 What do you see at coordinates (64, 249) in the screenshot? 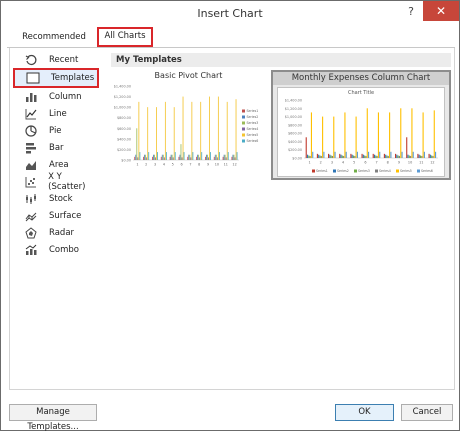
I see `category-label: Combo` at bounding box center [64, 249].